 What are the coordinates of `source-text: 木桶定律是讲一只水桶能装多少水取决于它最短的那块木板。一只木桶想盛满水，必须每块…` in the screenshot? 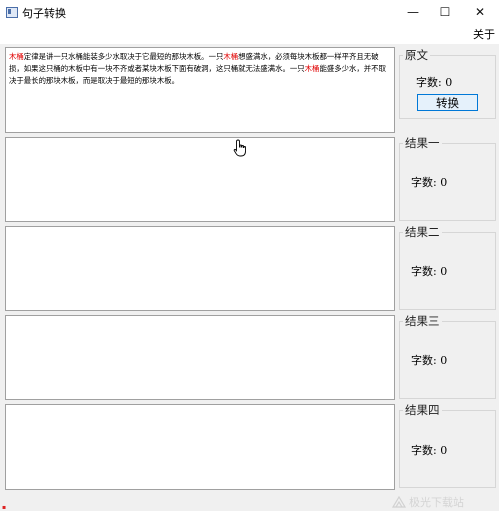 It's located at (200, 69).